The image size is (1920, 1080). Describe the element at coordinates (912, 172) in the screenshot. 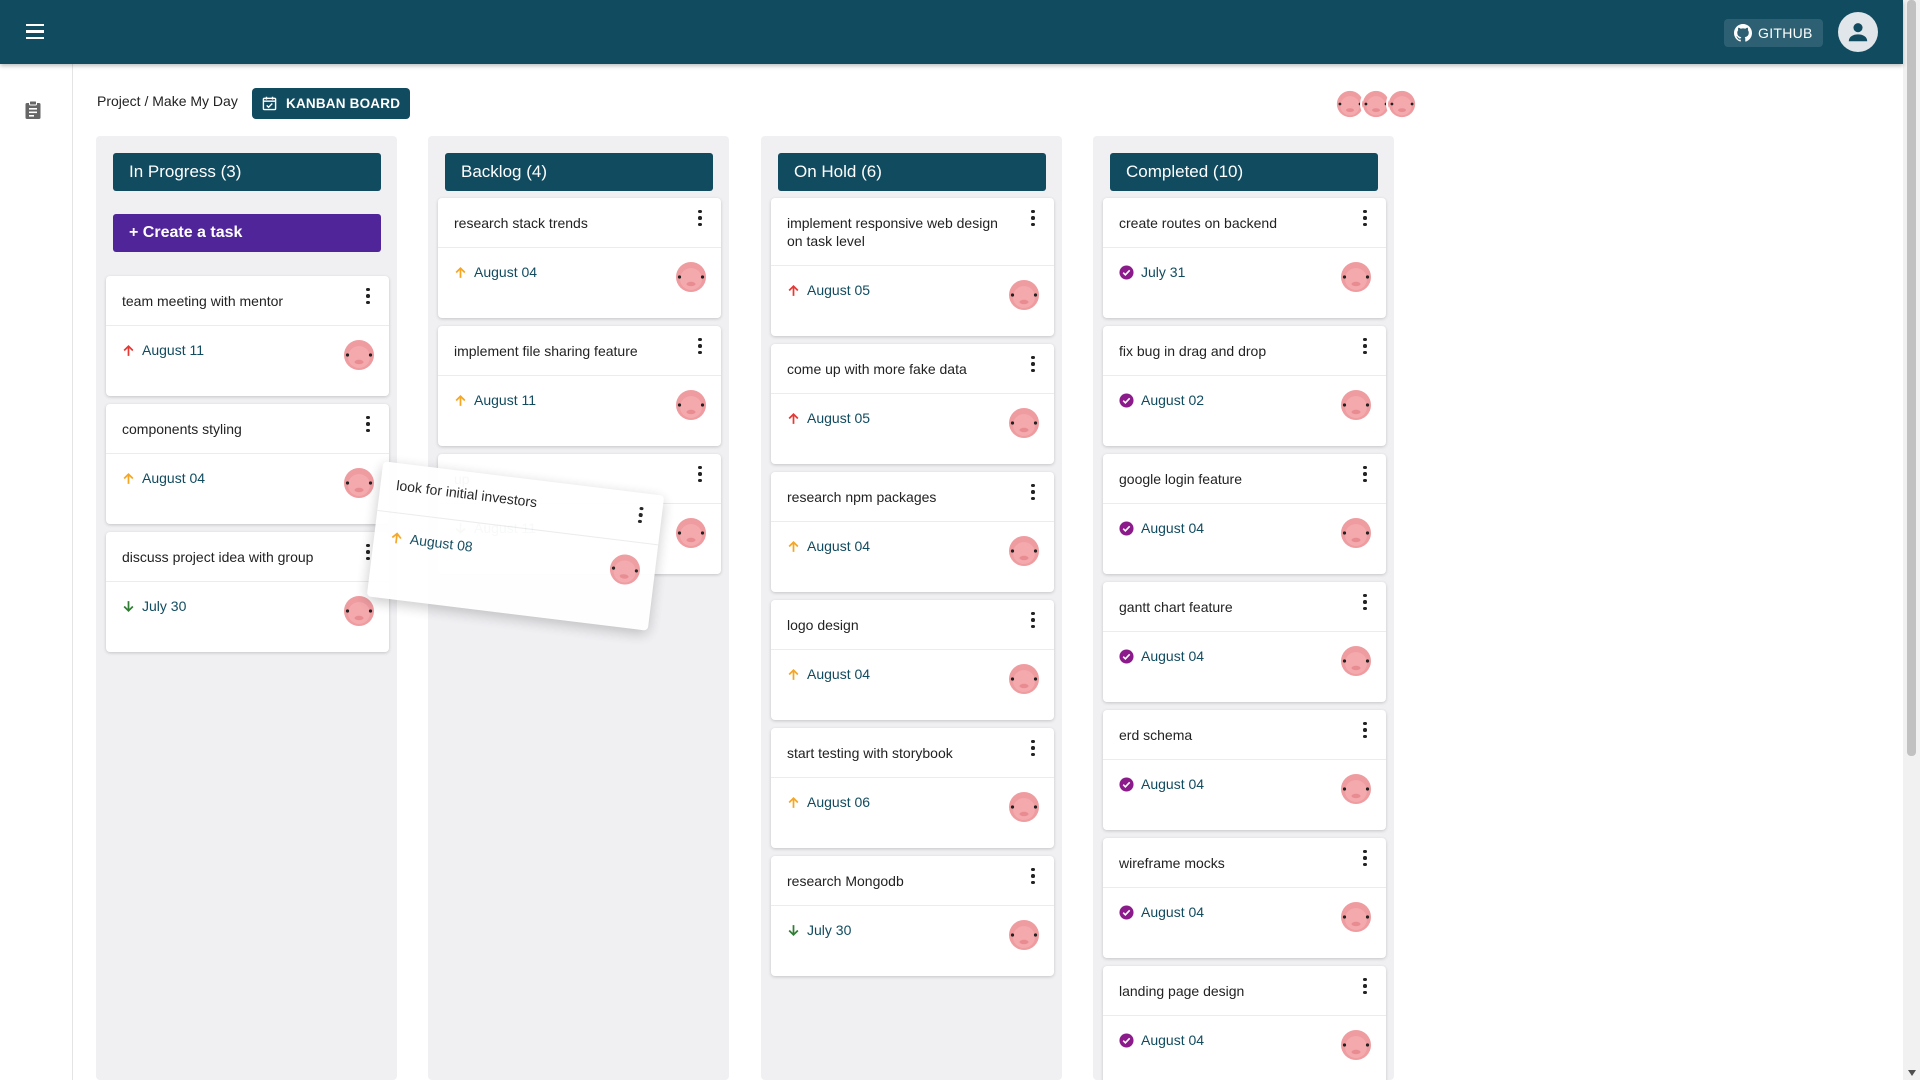

I see `column-header: On Hold (6)` at that location.